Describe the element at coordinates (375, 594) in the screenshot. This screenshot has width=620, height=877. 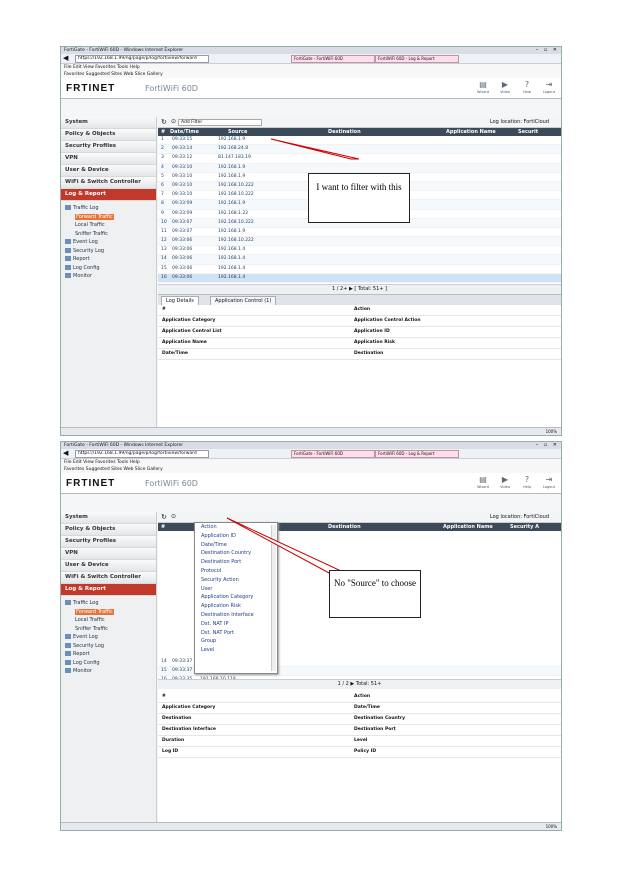
I see `callout-2: No "Source" to choose` at that location.